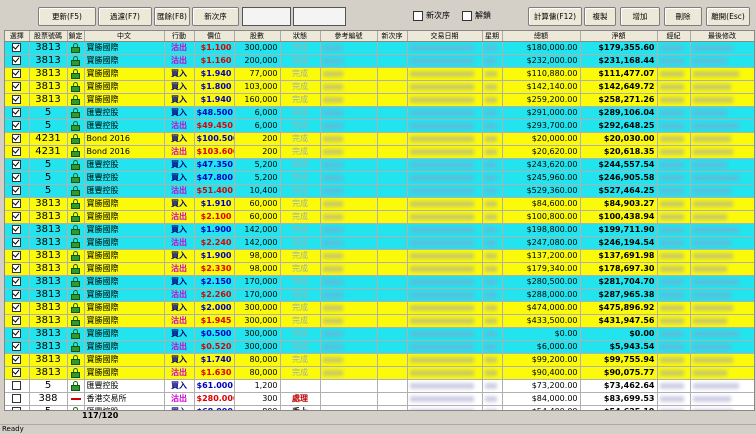  What do you see at coordinates (619, 36) in the screenshot?
I see `column-header: 淨額` at bounding box center [619, 36].